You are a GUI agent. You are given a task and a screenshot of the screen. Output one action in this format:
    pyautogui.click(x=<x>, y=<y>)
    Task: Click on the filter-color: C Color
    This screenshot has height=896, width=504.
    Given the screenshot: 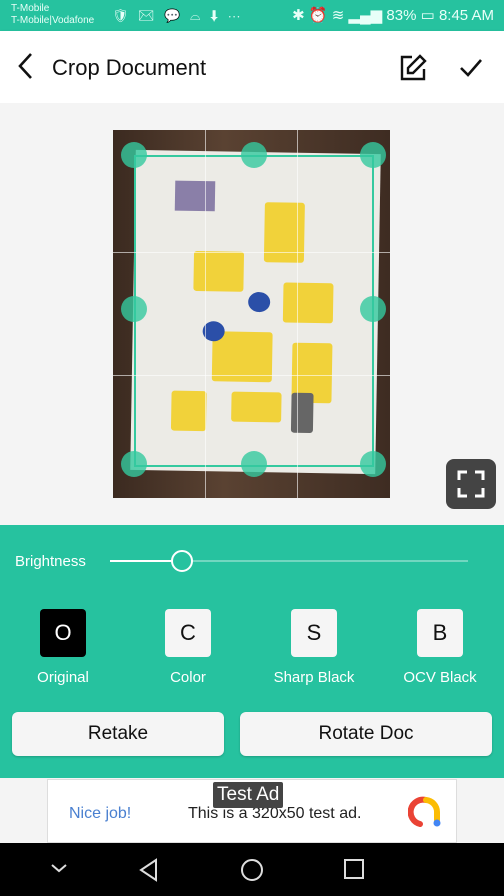 What is the action you would take?
    pyautogui.click(x=188, y=647)
    